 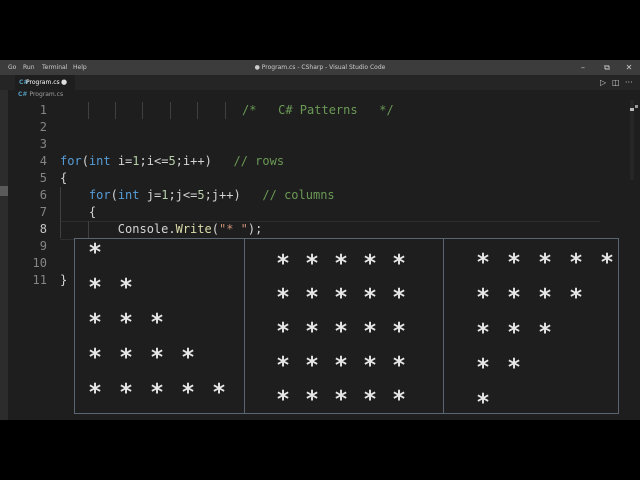 I want to click on code-line-1: /* C# Patterns */, so click(x=318, y=110).